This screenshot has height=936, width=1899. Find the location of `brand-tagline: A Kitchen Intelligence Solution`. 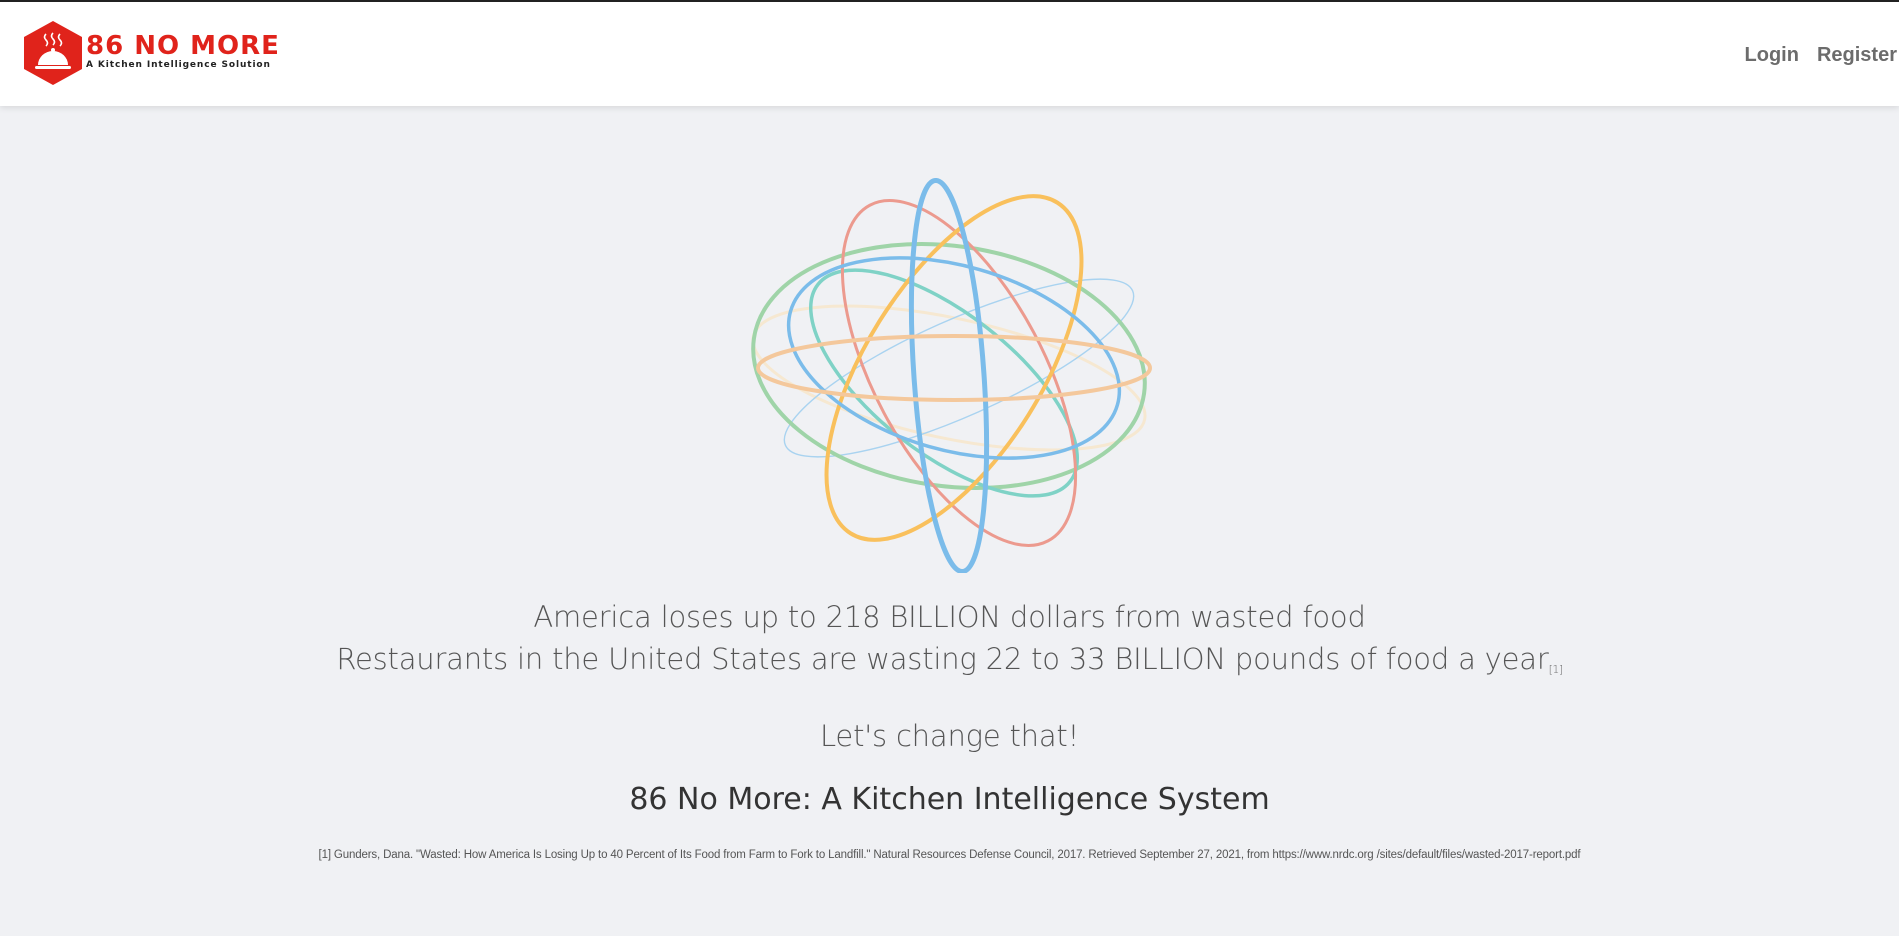

brand-tagline: A Kitchen Intelligence Solution is located at coordinates (178, 64).